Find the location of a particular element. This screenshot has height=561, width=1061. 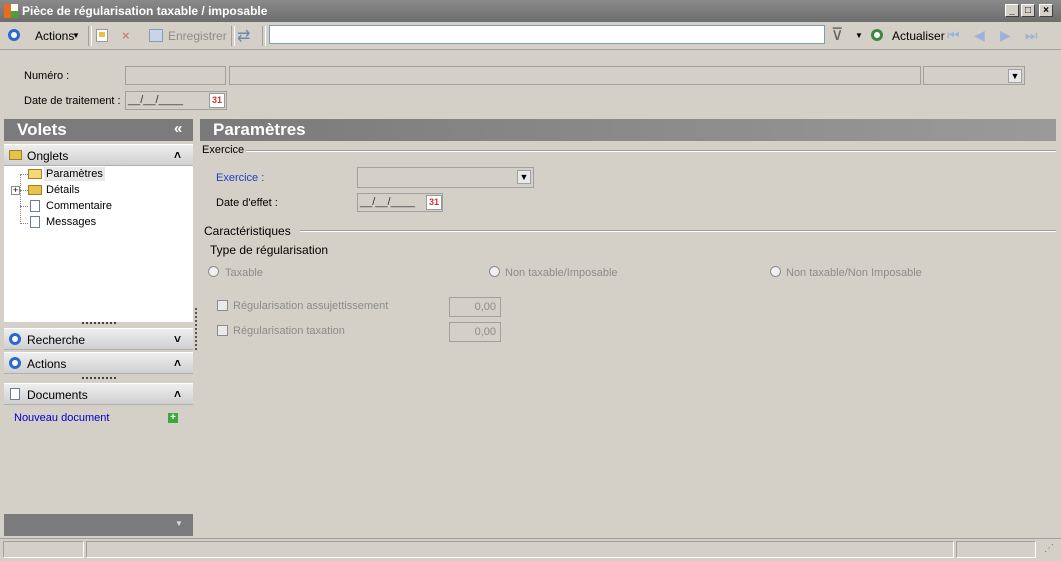

collapse-panel-icon: « is located at coordinates (178, 128).